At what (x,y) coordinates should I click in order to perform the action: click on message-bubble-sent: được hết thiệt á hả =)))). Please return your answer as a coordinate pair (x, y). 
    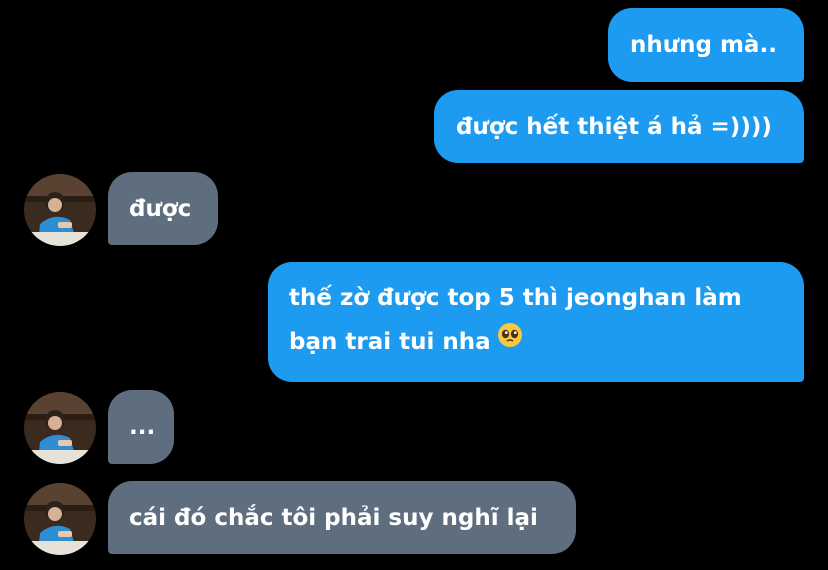
    Looking at the image, I should click on (619, 126).